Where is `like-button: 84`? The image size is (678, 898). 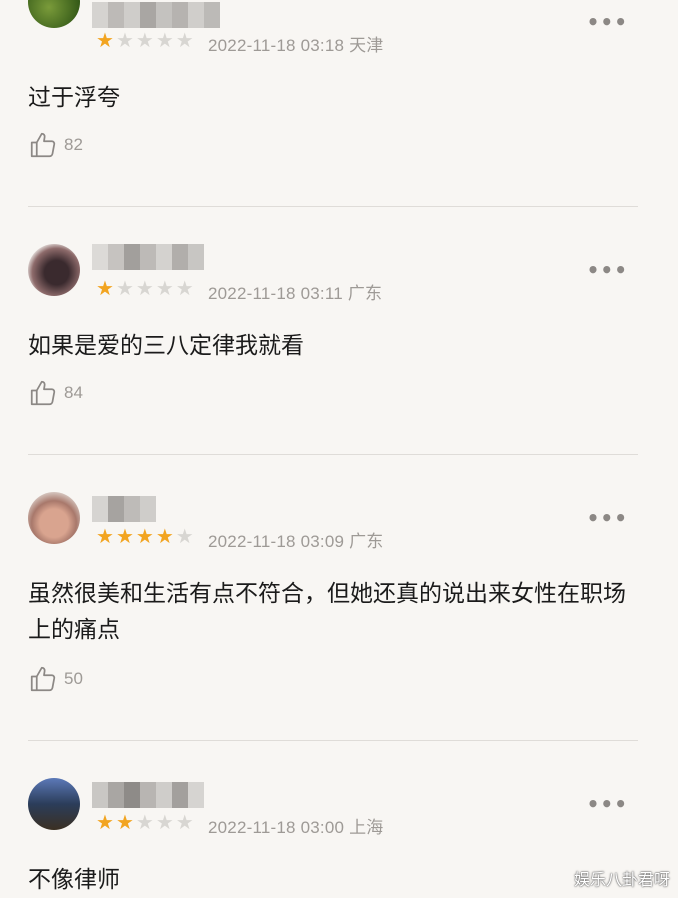 like-button: 84 is located at coordinates (55, 393).